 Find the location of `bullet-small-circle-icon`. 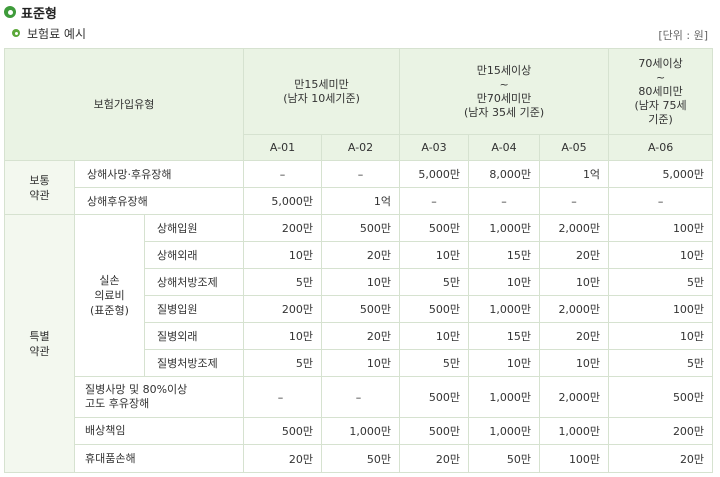

bullet-small-circle-icon is located at coordinates (16, 33).